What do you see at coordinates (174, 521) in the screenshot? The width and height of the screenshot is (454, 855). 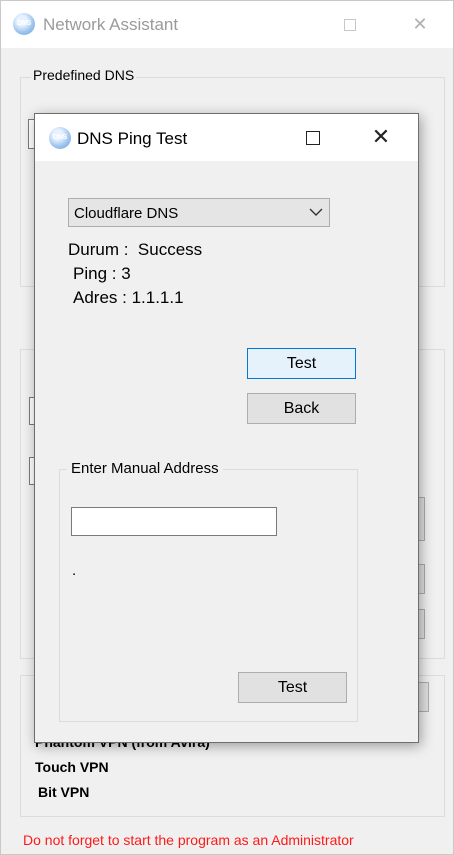 I see `manual-address-input` at bounding box center [174, 521].